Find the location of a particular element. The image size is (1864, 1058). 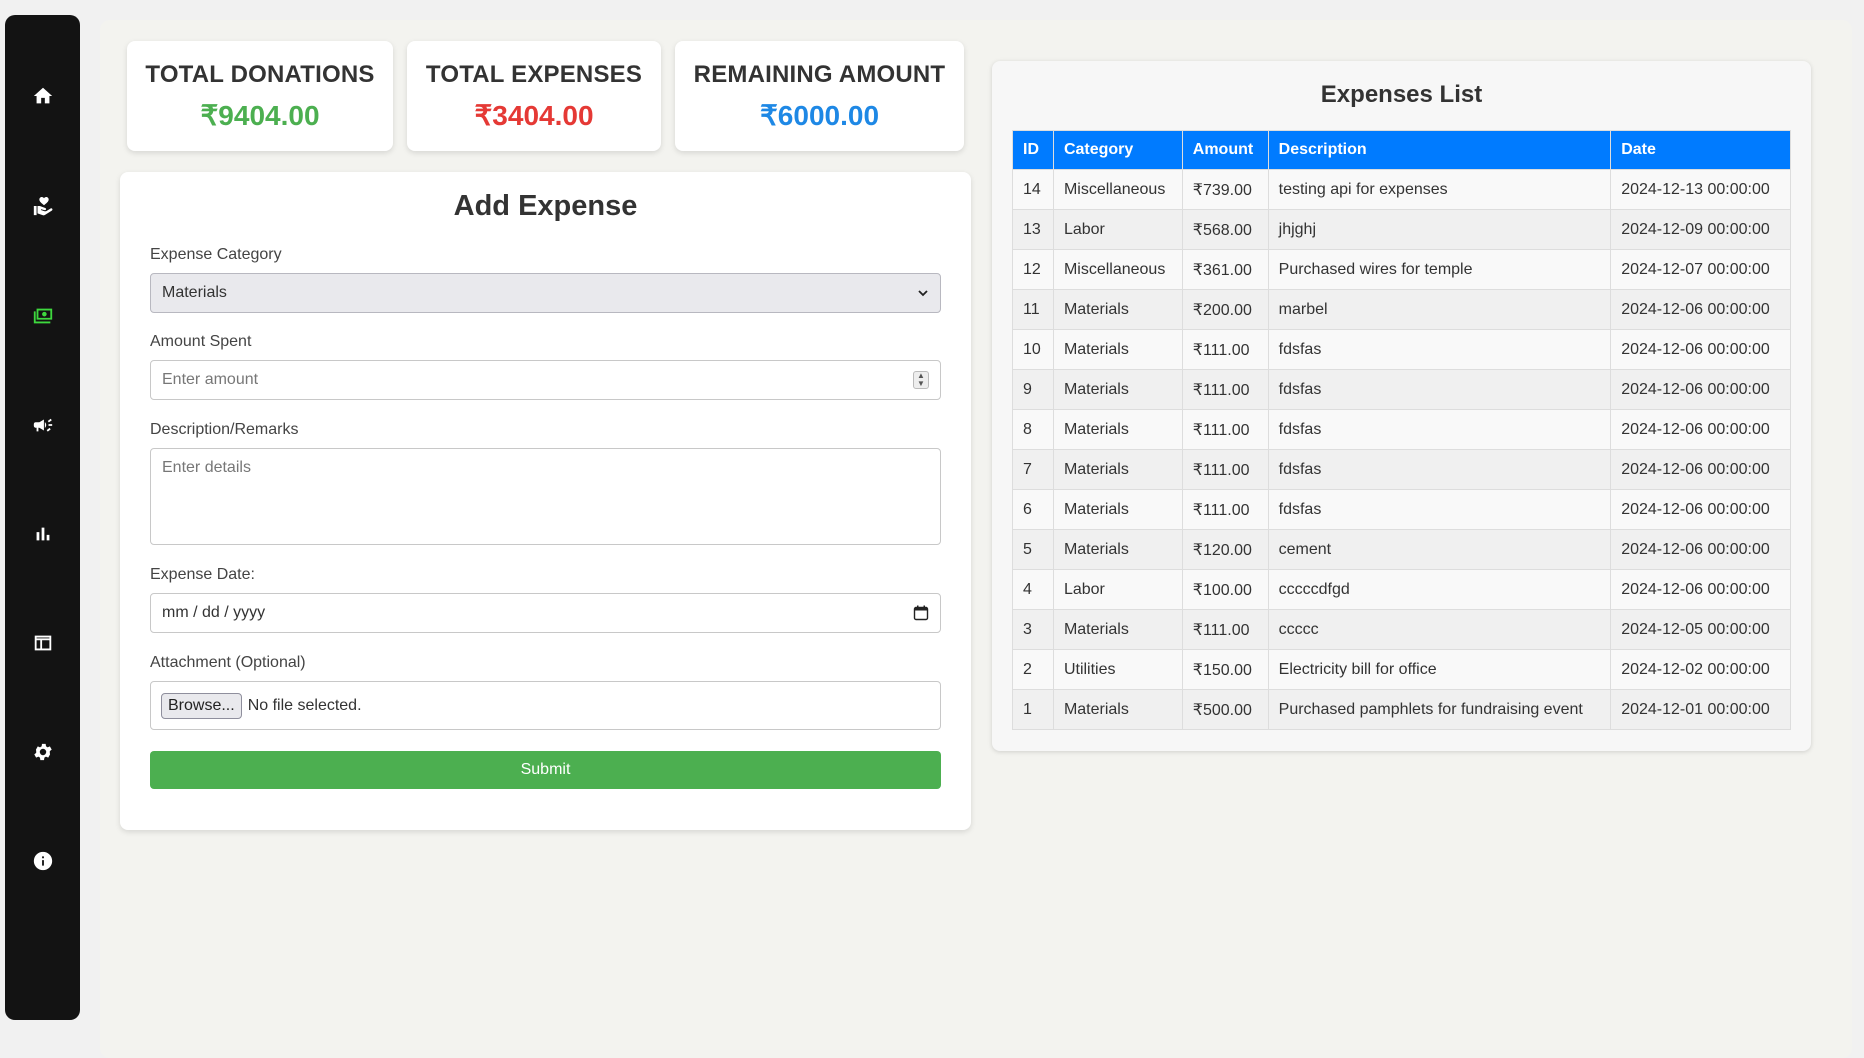

nav-tables is located at coordinates (42, 643).